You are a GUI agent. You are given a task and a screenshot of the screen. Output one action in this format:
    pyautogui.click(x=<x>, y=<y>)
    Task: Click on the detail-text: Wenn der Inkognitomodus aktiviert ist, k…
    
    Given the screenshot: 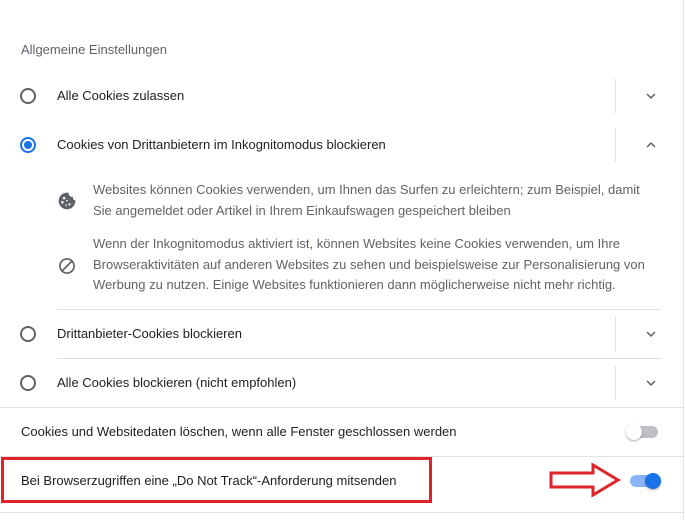 What is the action you would take?
    pyautogui.click(x=369, y=264)
    